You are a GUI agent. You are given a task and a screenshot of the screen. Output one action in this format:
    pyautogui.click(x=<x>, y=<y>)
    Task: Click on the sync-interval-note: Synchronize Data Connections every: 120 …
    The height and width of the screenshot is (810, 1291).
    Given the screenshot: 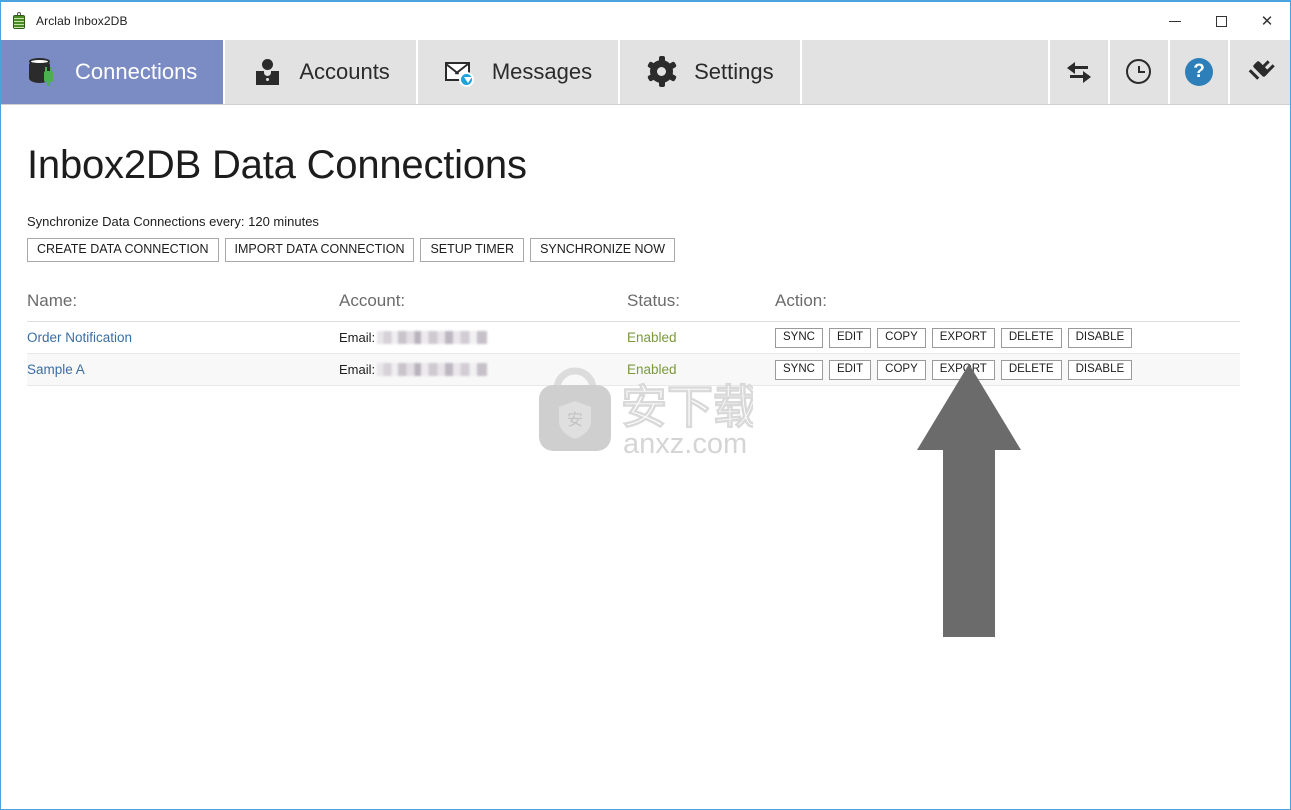 What is the action you would take?
    pyautogui.click(x=173, y=221)
    